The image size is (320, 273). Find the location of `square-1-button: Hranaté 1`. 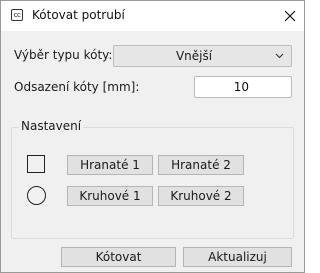

square-1-button: Hranaté 1 is located at coordinates (110, 165).